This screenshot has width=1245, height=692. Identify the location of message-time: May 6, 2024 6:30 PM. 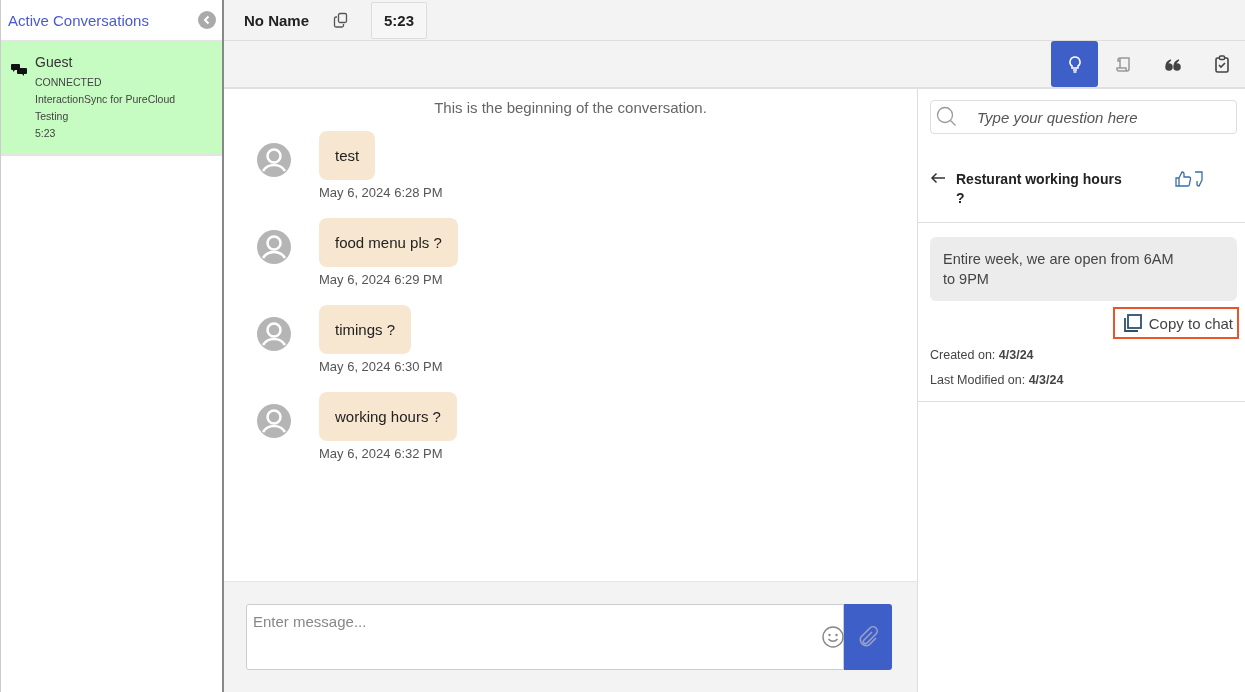
(381, 366).